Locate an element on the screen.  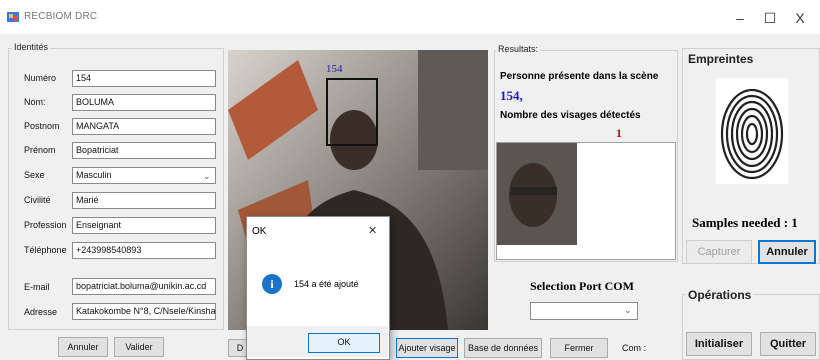
detected-face-image is located at coordinates (537, 194).